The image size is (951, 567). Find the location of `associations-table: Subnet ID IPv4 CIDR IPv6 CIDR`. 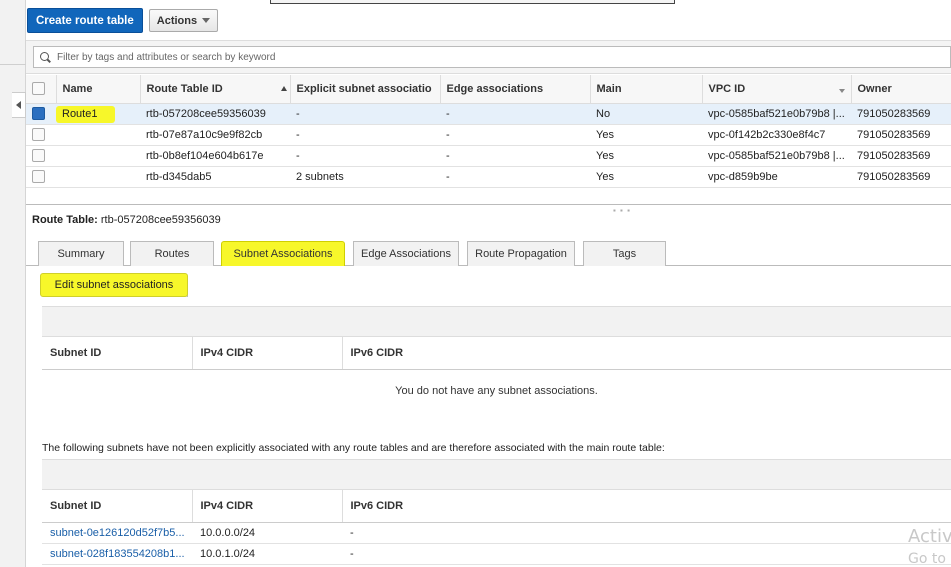

associations-table: Subnet ID IPv4 CIDR IPv6 CIDR is located at coordinates (496, 353).